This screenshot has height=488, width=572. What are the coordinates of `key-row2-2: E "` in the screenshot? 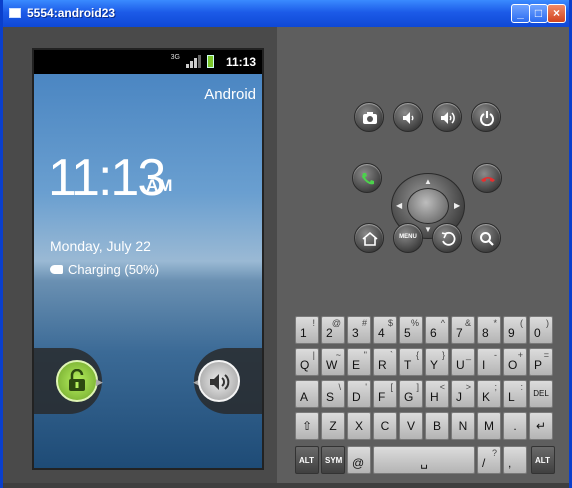 It's located at (359, 362).